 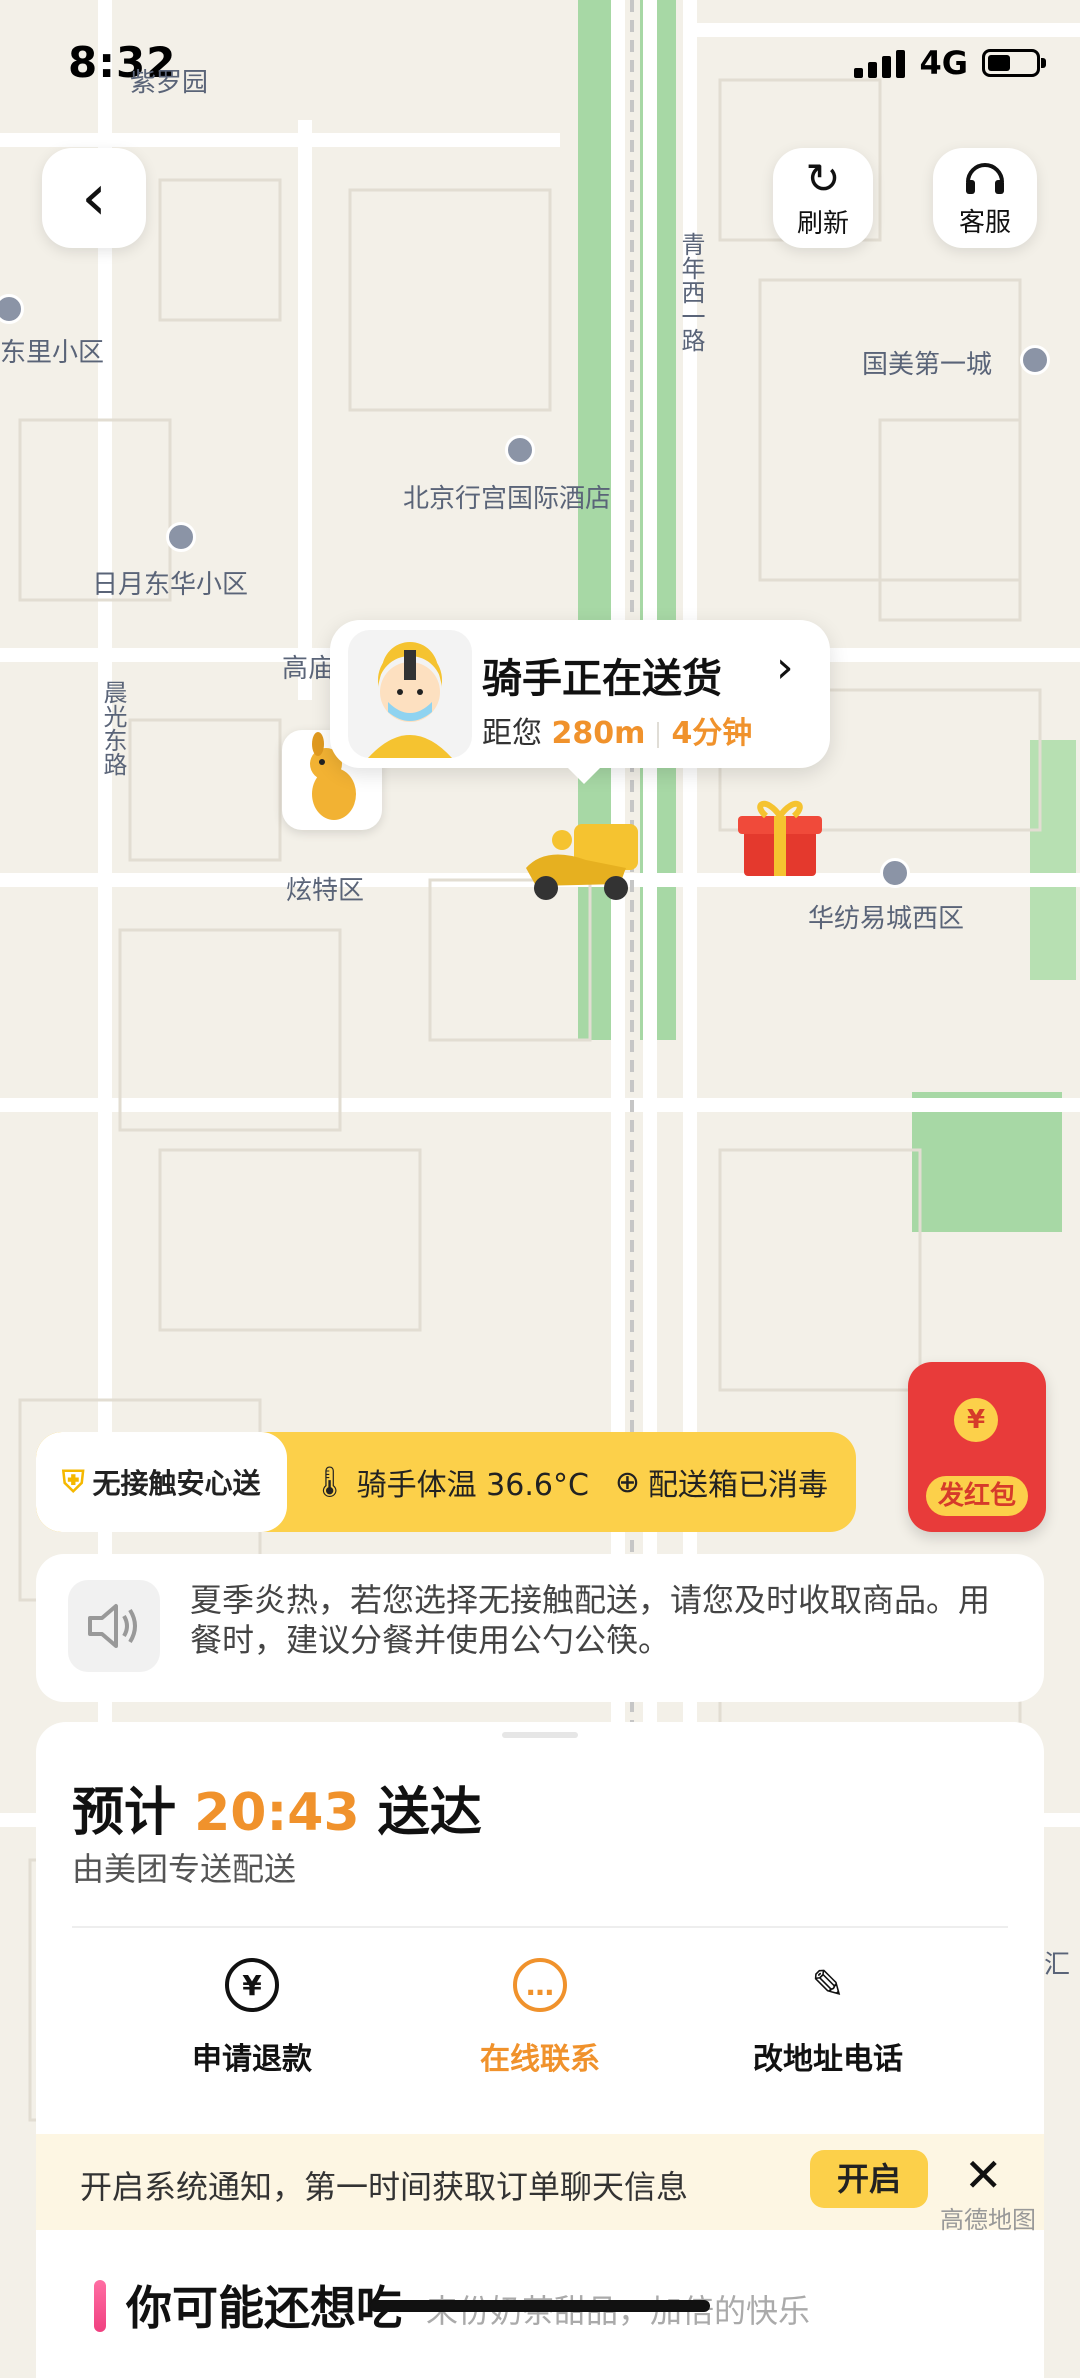 What do you see at coordinates (785, 667) in the screenshot?
I see `chevron-right-icon: ›` at bounding box center [785, 667].